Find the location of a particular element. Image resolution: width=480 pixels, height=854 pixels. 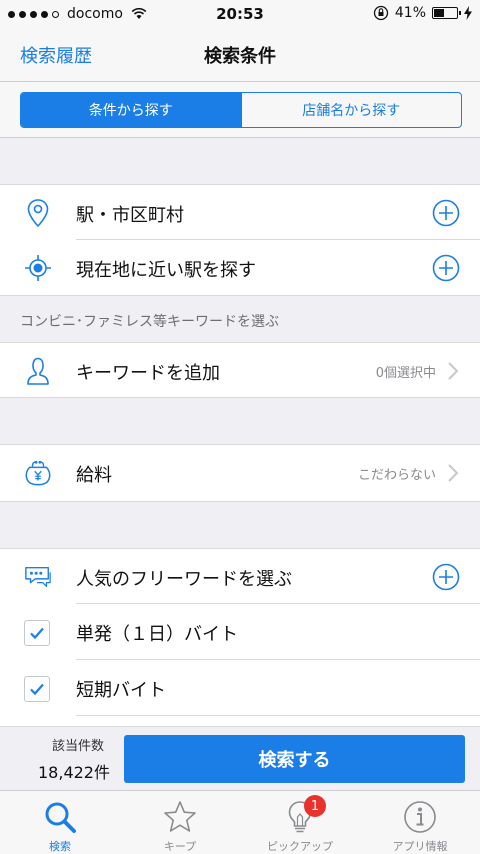

tab-label: ピックアップ is located at coordinates (300, 846).